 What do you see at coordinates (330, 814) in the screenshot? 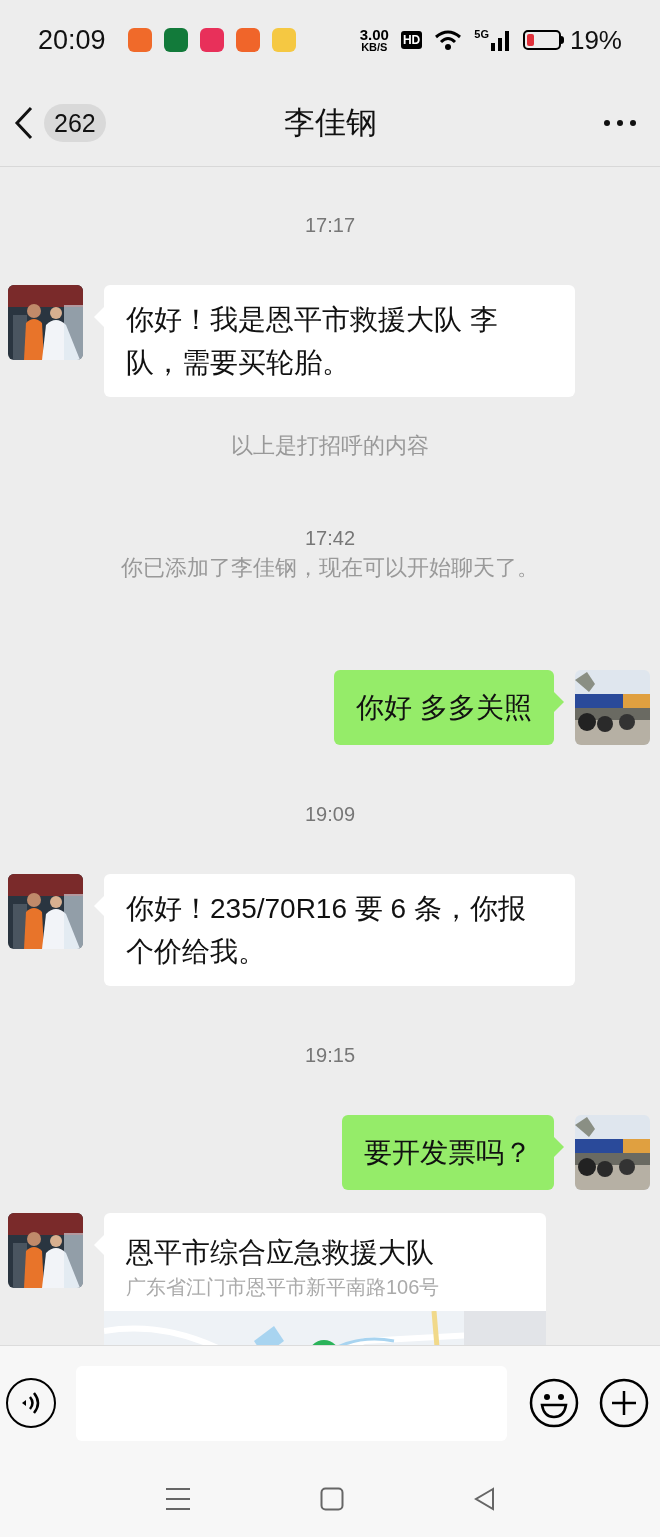
I see `timestamp: 19:09` at bounding box center [330, 814].